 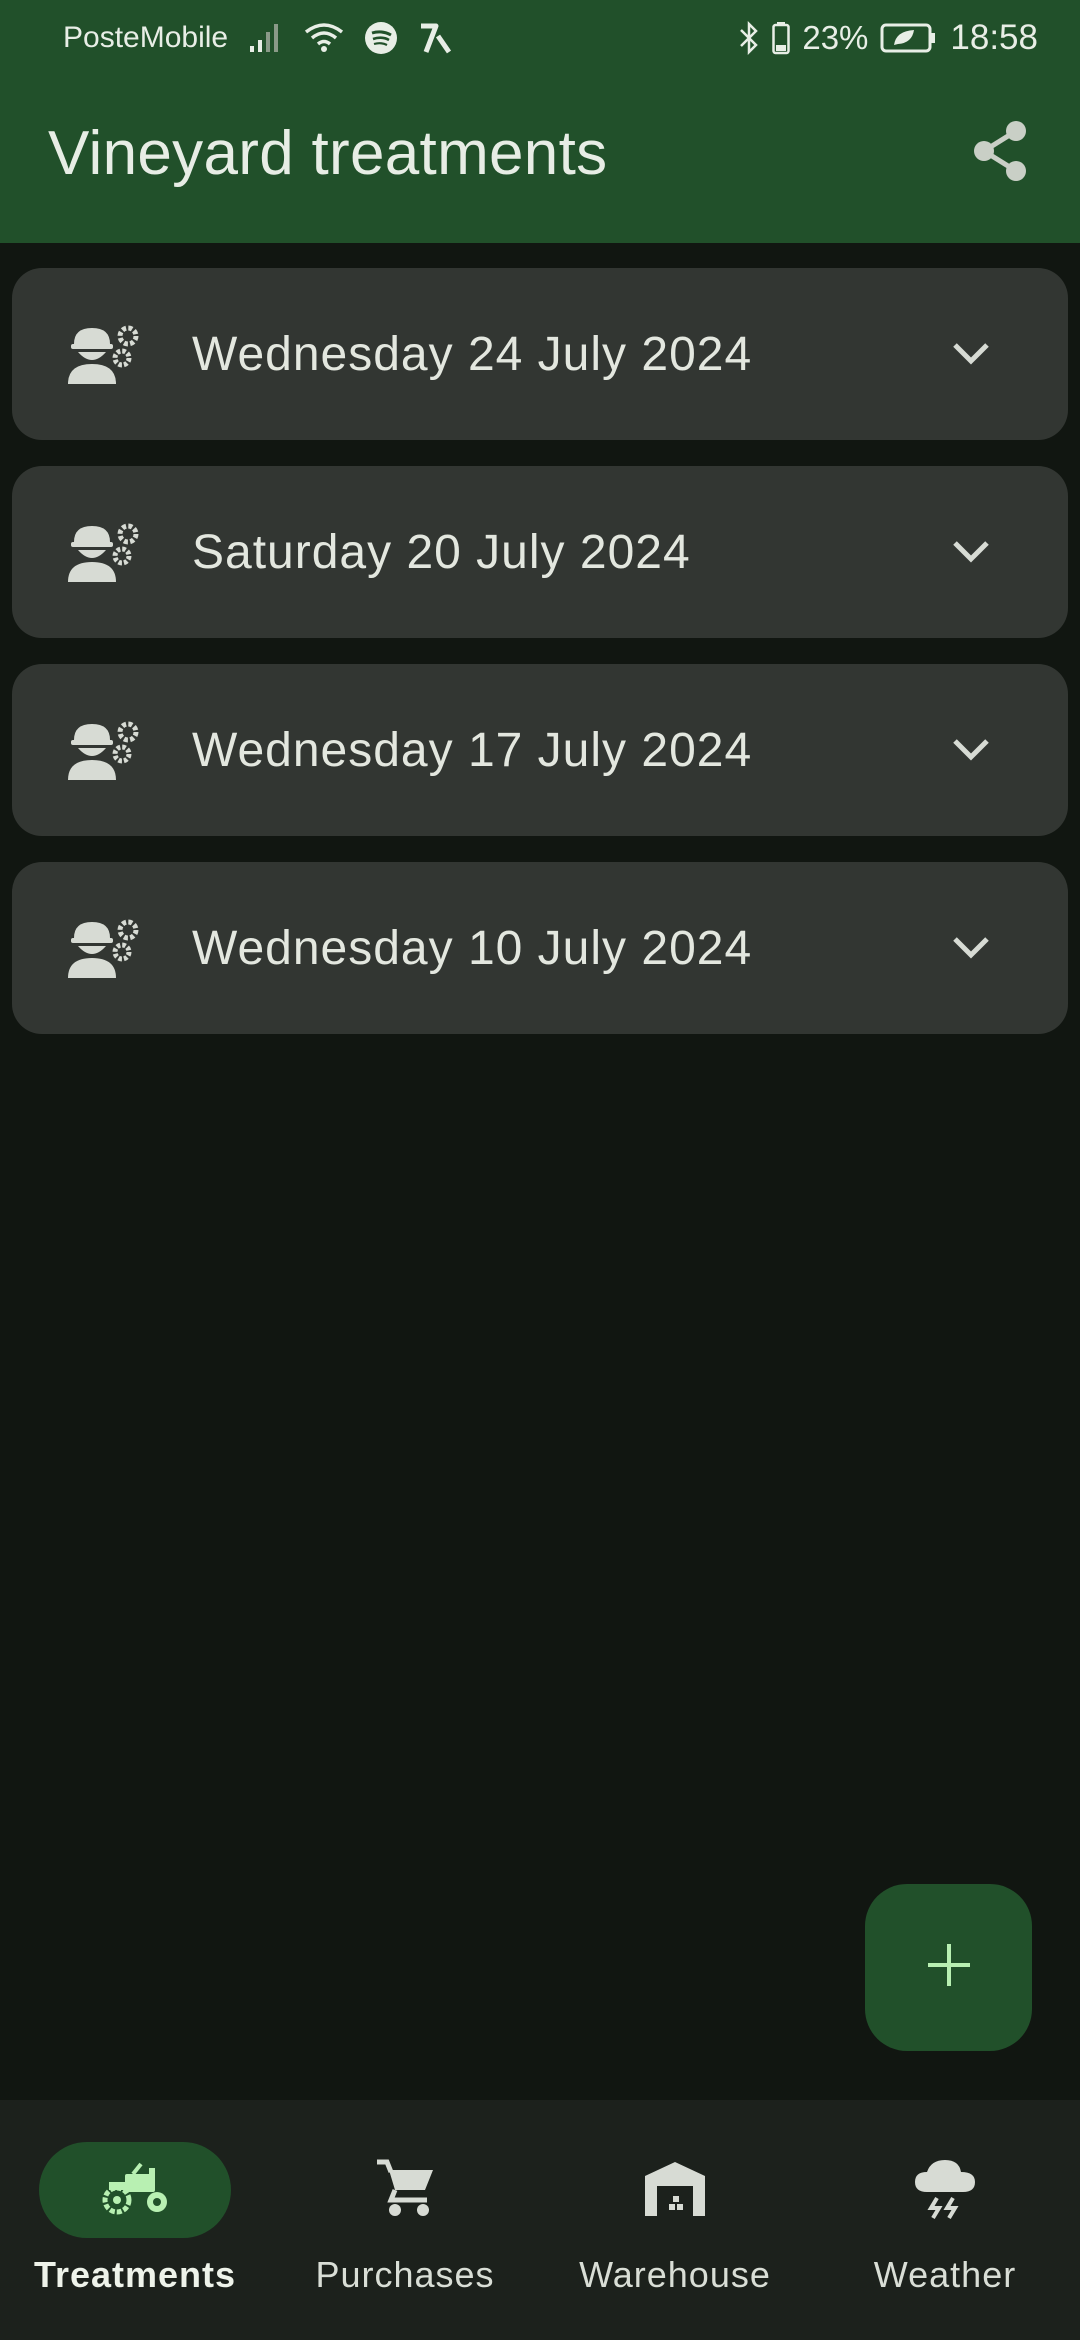 I want to click on nav-item-treatments: Treatments, so click(x=135, y=2220).